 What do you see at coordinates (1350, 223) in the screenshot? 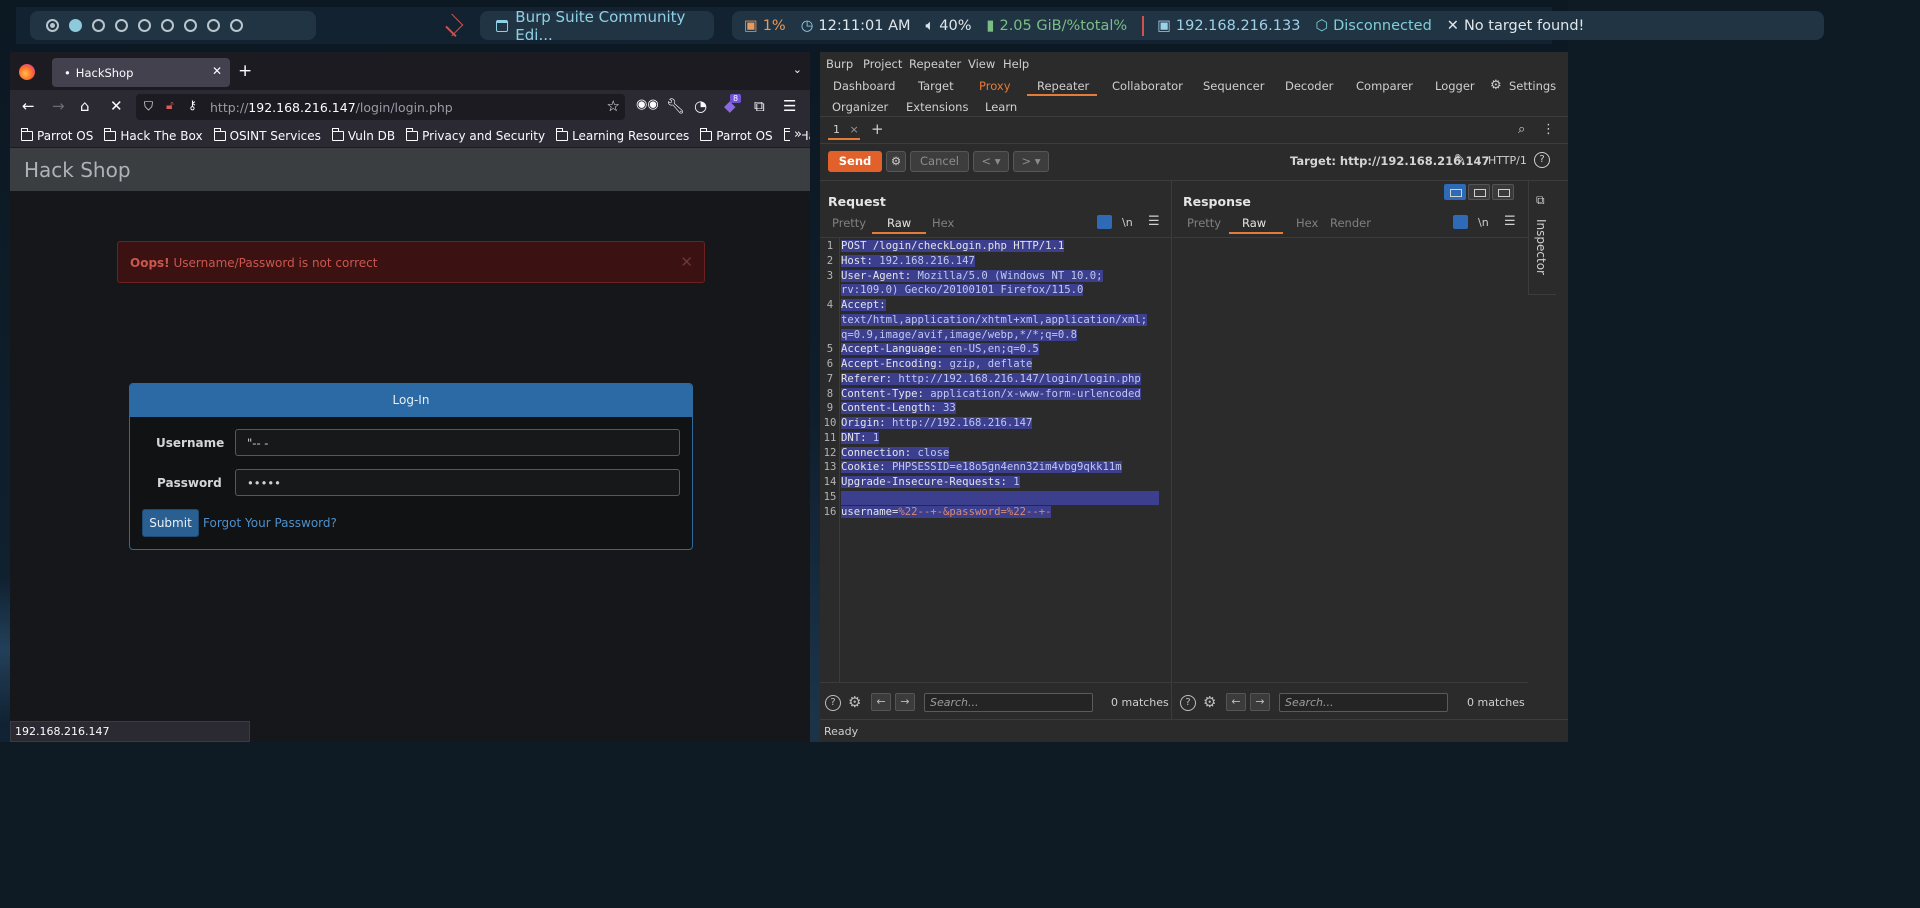
I see `response-view-render: Render` at bounding box center [1350, 223].